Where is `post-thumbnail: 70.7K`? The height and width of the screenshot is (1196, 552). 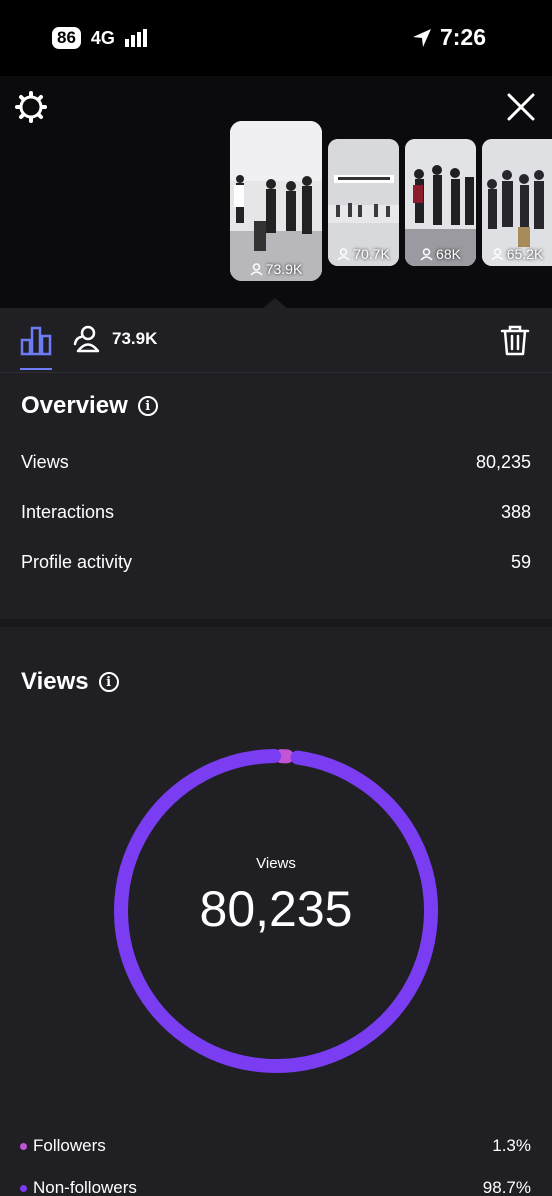
post-thumbnail: 70.7K is located at coordinates (363, 202).